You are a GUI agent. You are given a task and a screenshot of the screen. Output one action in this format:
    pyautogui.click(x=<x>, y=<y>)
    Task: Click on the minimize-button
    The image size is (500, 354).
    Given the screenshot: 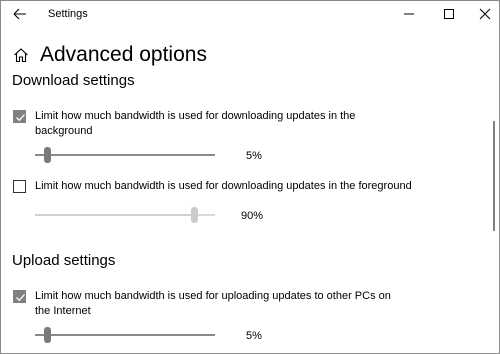 What is the action you would take?
    pyautogui.click(x=409, y=14)
    